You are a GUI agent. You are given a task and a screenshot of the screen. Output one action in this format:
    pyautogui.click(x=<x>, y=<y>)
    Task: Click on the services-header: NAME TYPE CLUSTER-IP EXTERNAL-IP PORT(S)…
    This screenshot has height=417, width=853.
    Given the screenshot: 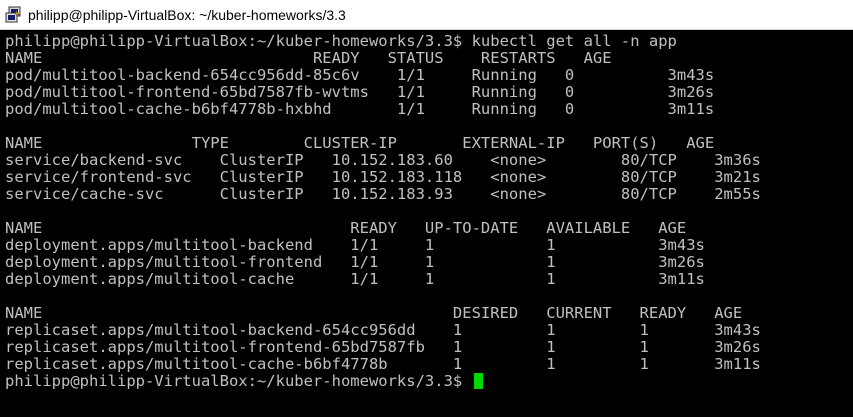 What is the action you would take?
    pyautogui.click(x=360, y=143)
    